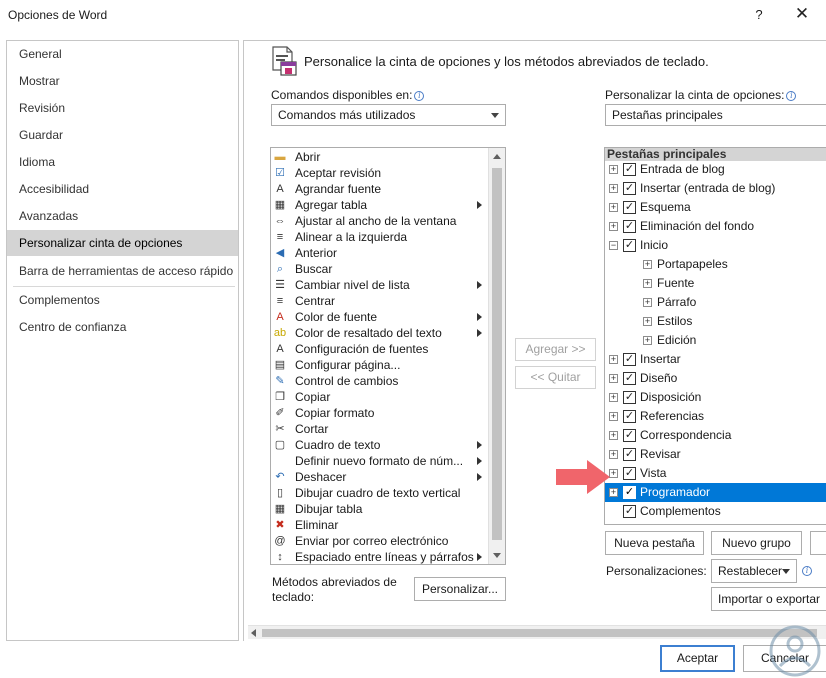  Describe the element at coordinates (715, 245) in the screenshot. I see `ribbon-tab-item: − ✓ Inicio` at that location.